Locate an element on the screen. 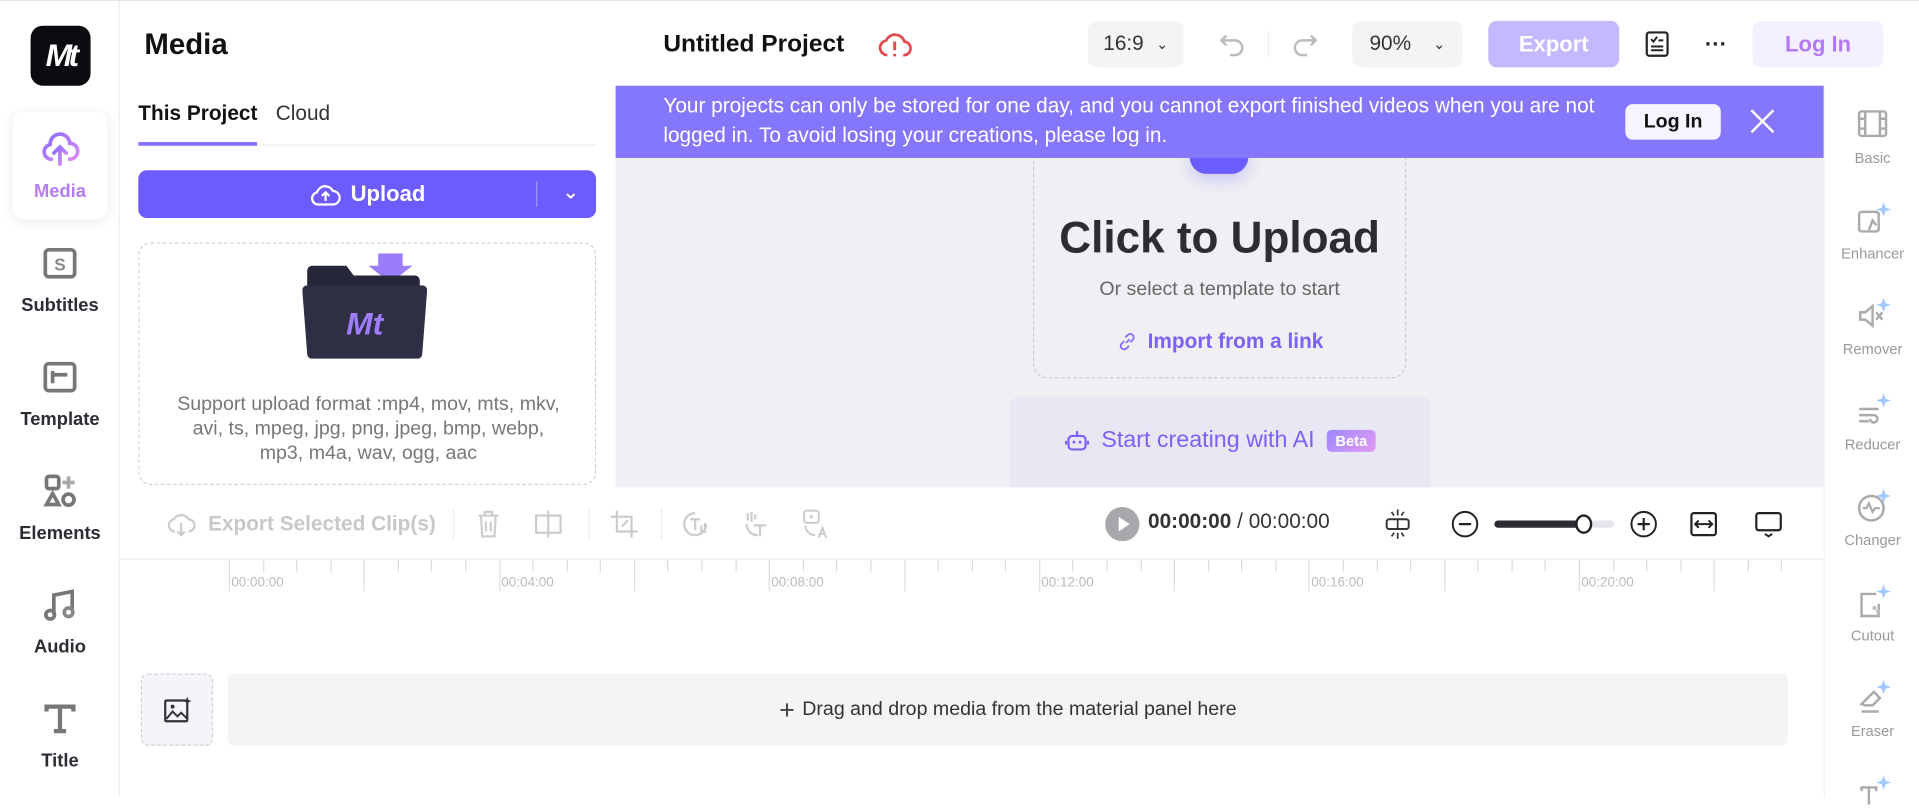  aspect-ratio-dropdown: 16:9 ⌄ is located at coordinates (1136, 44).